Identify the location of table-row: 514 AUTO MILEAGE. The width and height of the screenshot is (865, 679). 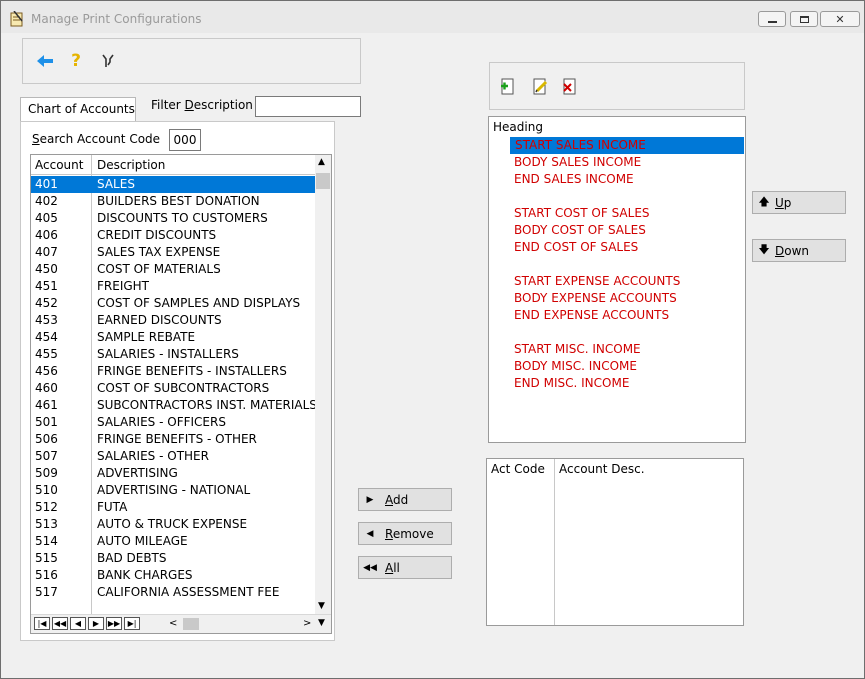
(173, 541).